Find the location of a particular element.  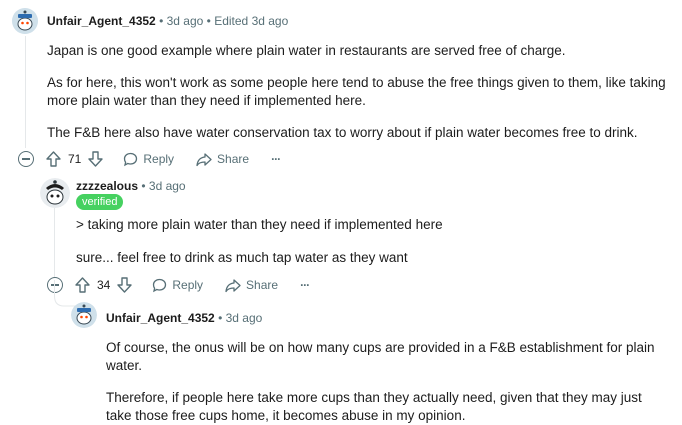

comment-actions: 71 Reply Share ··· is located at coordinates (163, 159).